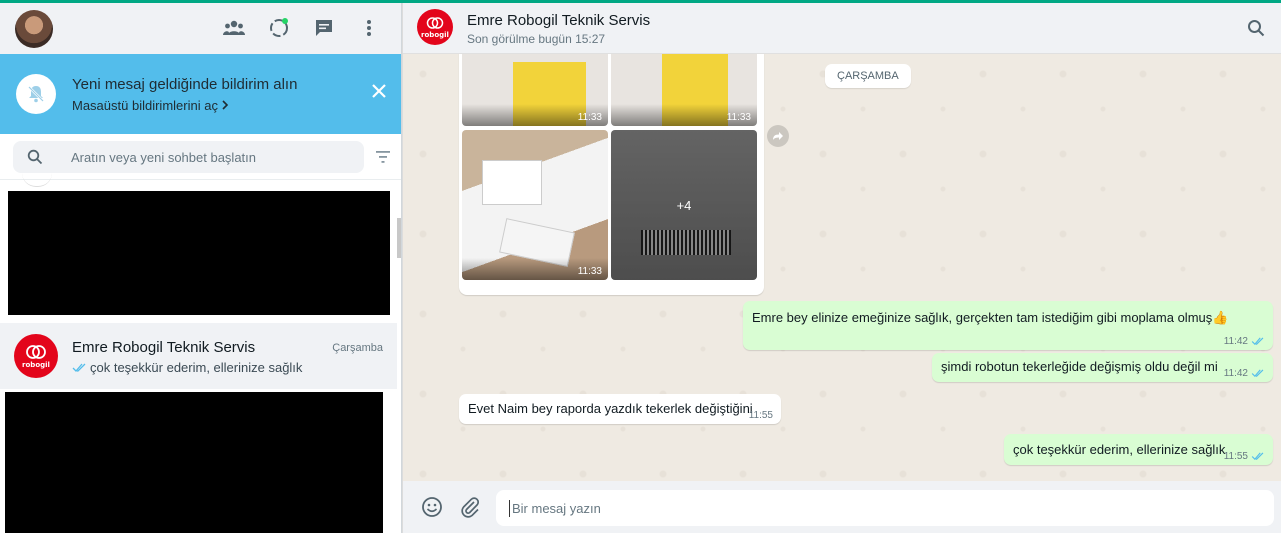 The width and height of the screenshot is (1281, 533). Describe the element at coordinates (399, 238) in the screenshot. I see `chat-list-scrollbar` at that location.